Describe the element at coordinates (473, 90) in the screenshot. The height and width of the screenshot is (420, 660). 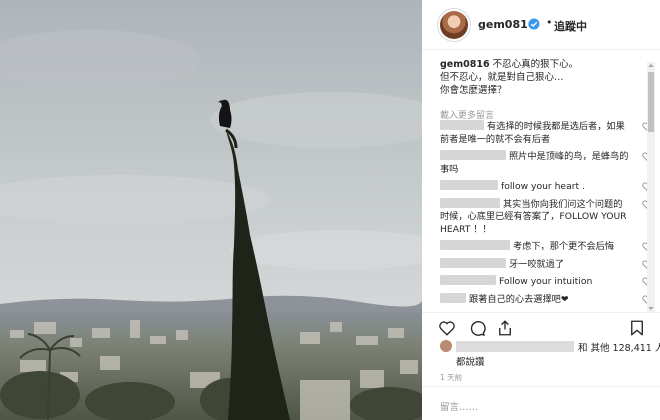
I see `caption-line: 你會怎麼選擇？` at that location.